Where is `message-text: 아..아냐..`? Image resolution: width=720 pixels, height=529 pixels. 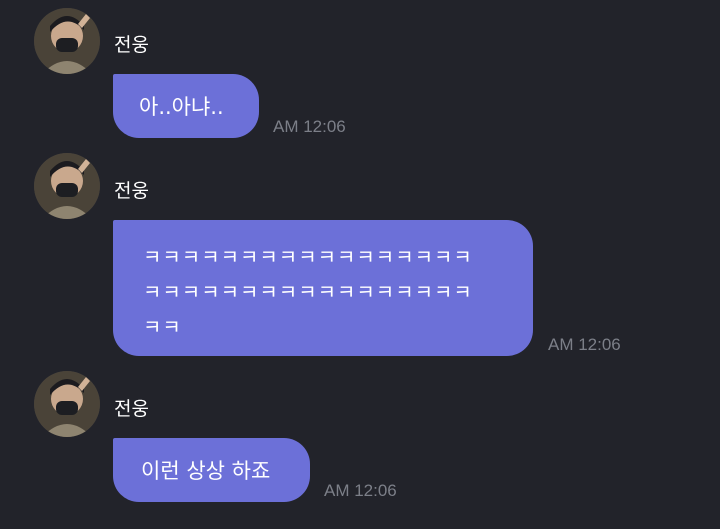 message-text: 아..아냐.. is located at coordinates (181, 107).